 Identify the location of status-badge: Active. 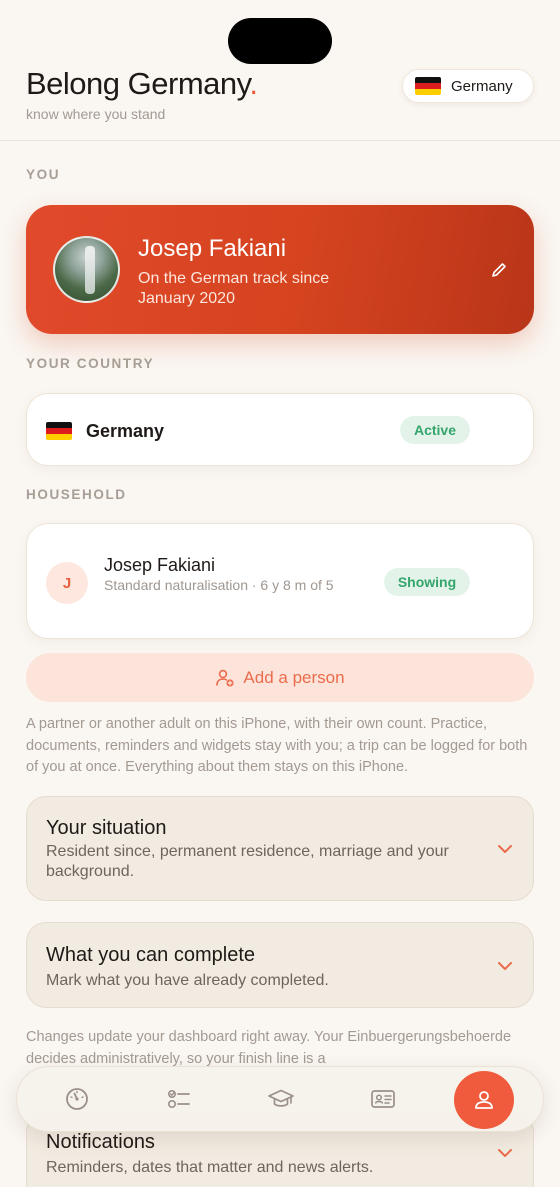
(435, 430).